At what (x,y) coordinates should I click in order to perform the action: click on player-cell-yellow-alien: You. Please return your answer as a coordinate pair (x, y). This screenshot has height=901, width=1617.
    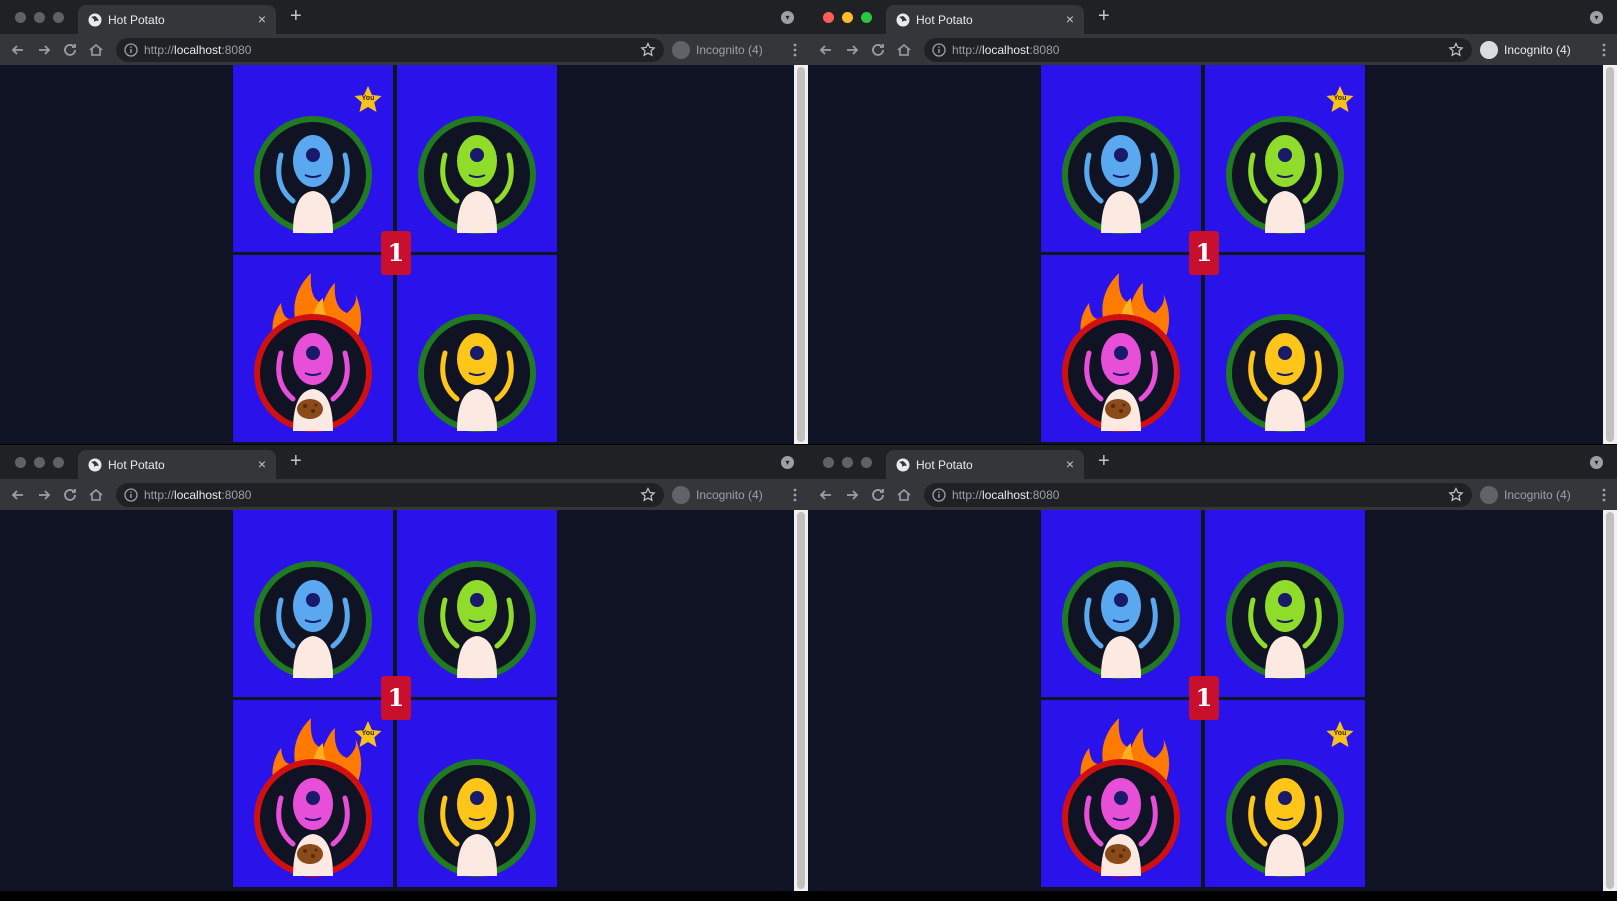
    Looking at the image, I should click on (1285, 793).